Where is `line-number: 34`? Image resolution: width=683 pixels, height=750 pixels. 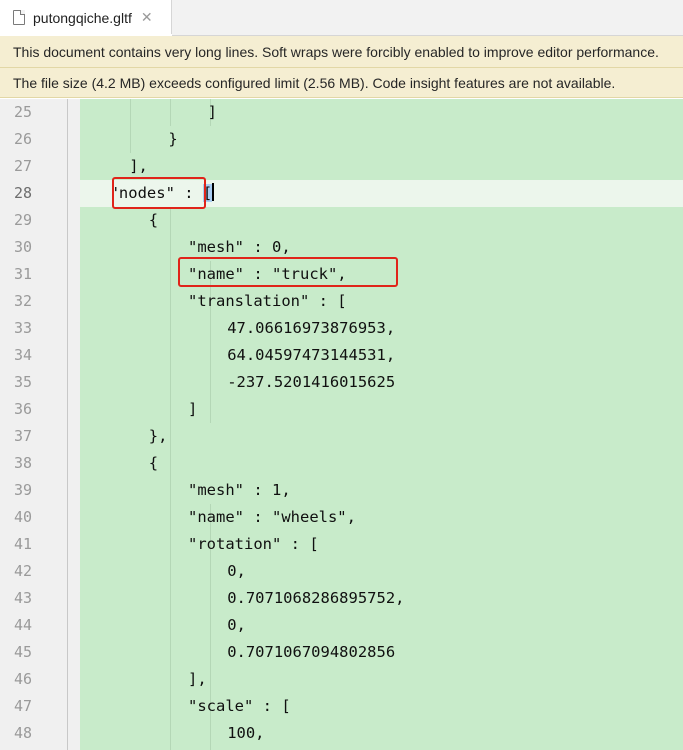 line-number: 34 is located at coordinates (22, 355).